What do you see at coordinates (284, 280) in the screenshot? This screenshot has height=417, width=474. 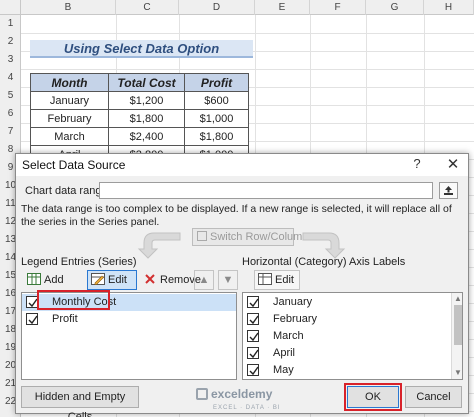 I see `axis-edit-label: Edit` at bounding box center [284, 280].